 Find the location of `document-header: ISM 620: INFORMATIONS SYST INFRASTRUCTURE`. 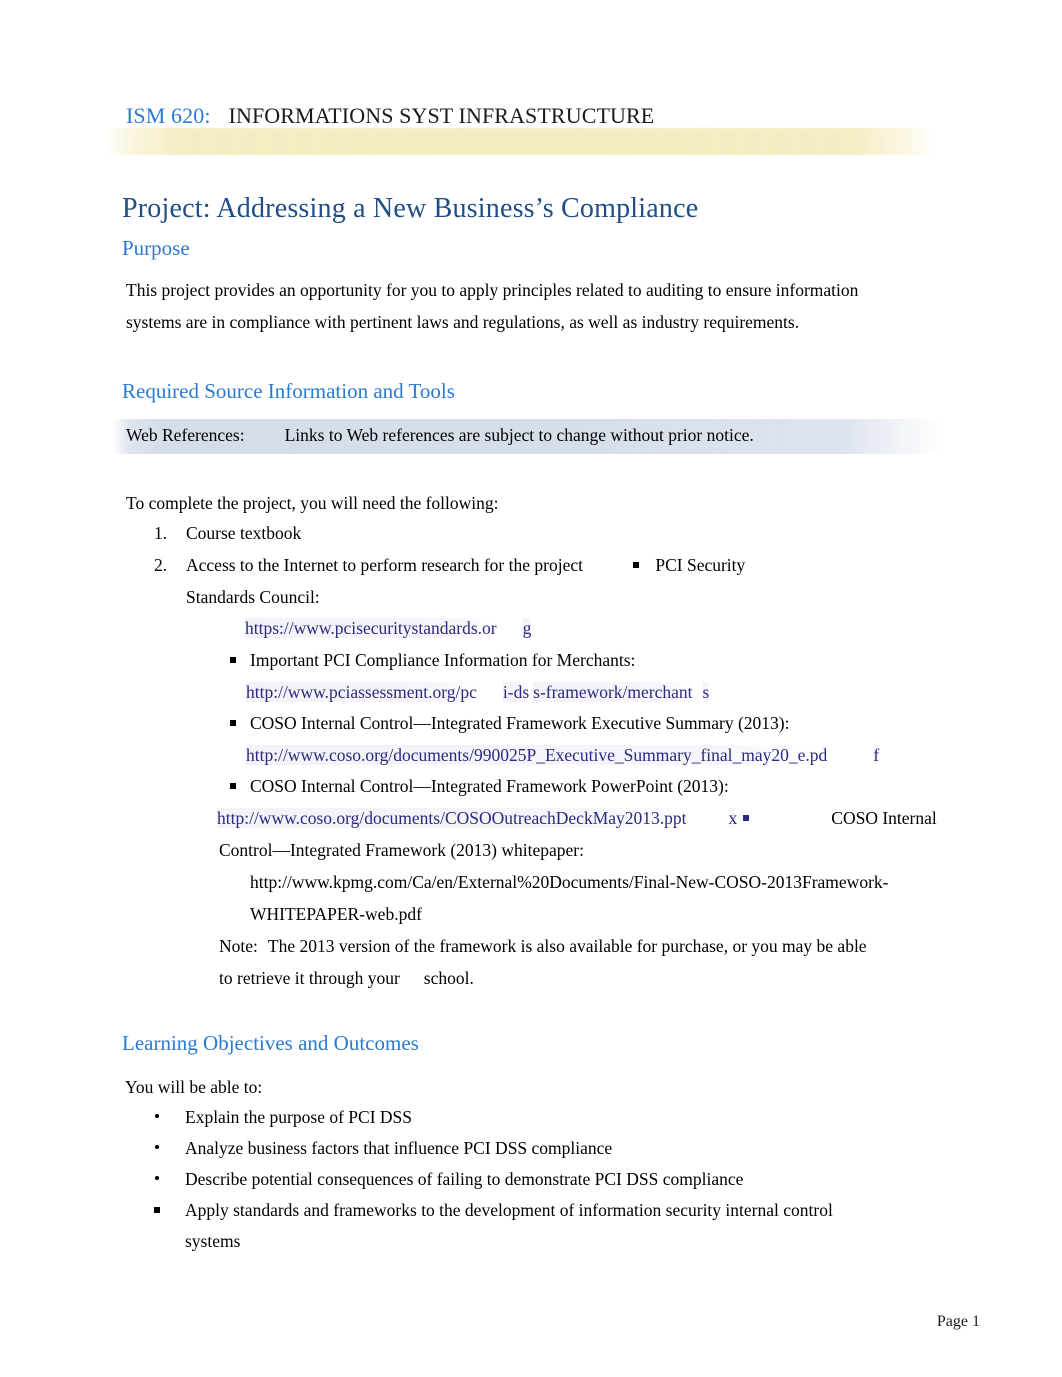

document-header: ISM 620: INFORMATIONS SYST INFRASTRUCTURE is located at coordinates (519, 129).